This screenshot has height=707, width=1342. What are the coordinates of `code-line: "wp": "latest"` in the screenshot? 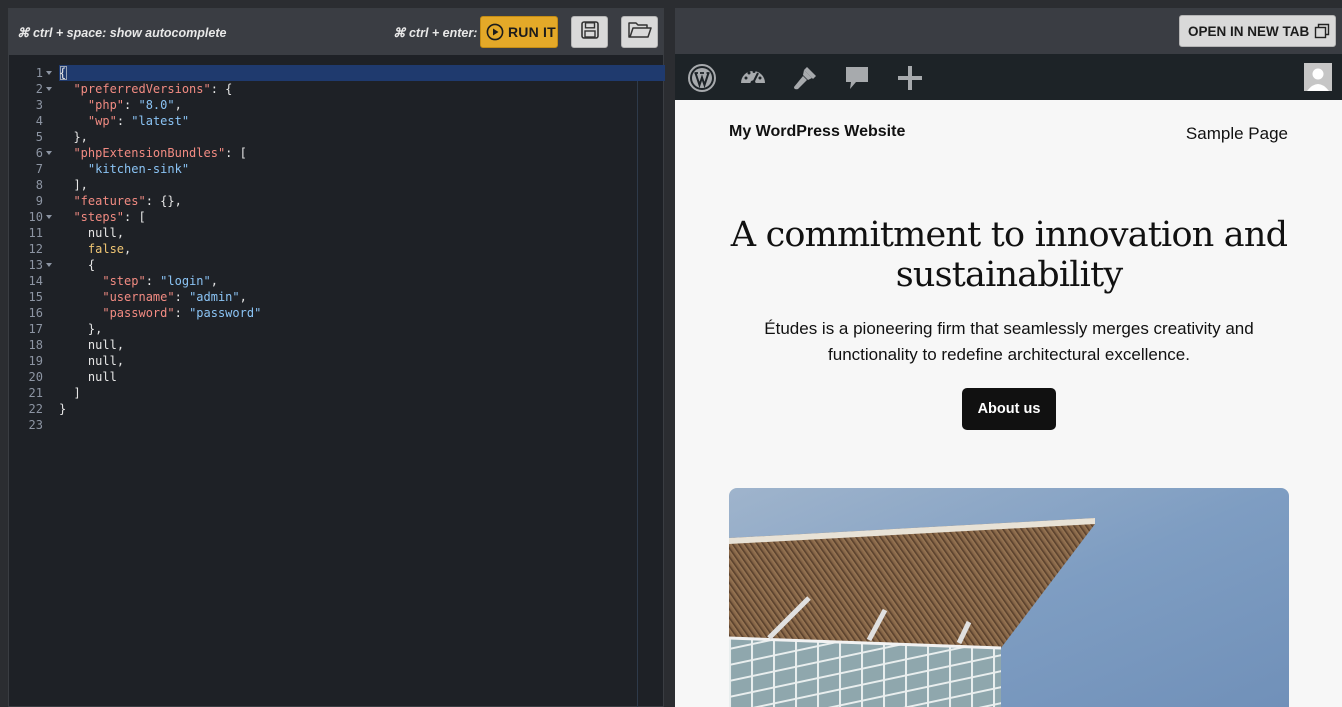 It's located at (124, 121).